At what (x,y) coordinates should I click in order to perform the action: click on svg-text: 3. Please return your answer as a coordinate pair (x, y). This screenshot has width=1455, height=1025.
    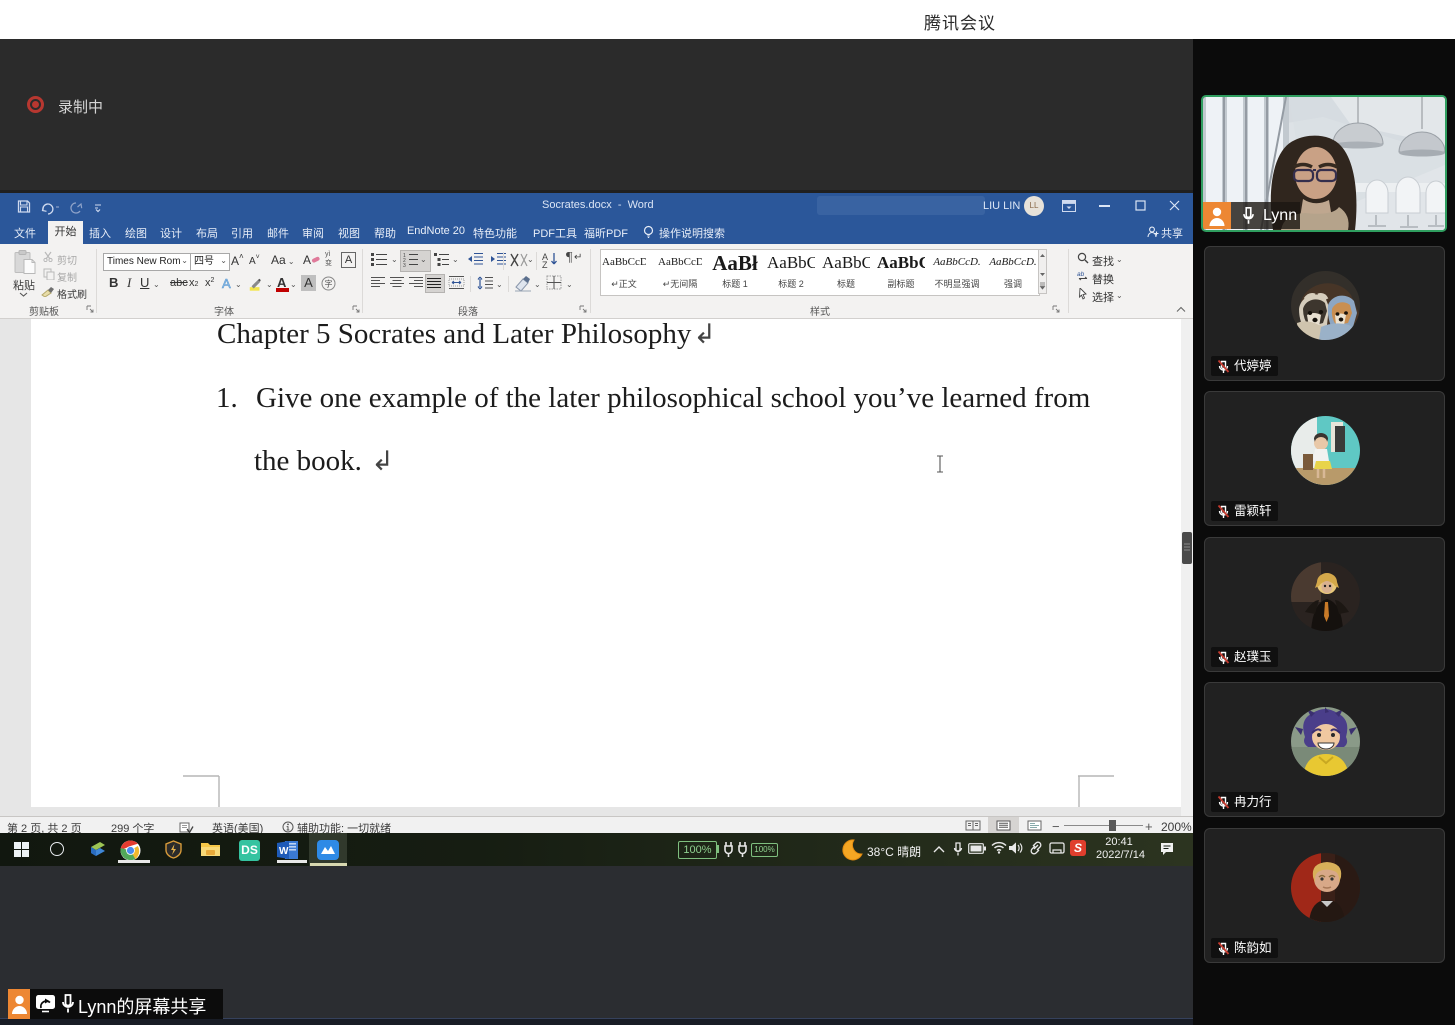
    Looking at the image, I should click on (404, 265).